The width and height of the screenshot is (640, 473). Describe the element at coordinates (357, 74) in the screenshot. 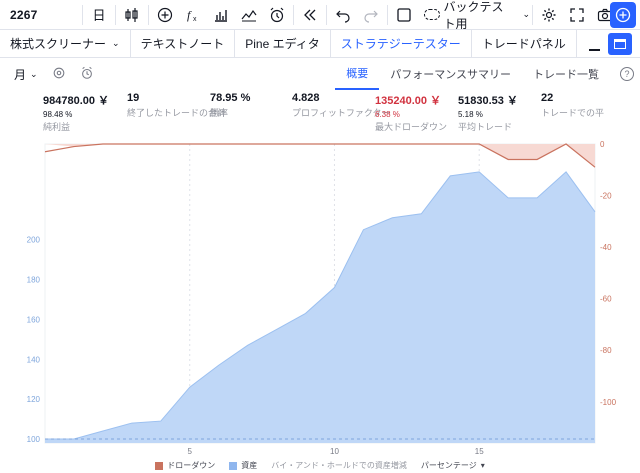

I see `tab-overview: 概要` at that location.